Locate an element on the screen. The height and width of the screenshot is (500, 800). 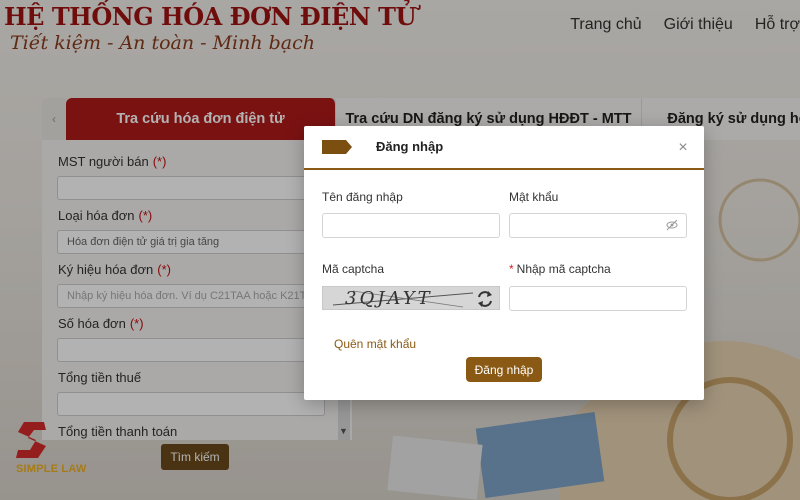
captcha-image: 3QJAYT is located at coordinates (411, 298).